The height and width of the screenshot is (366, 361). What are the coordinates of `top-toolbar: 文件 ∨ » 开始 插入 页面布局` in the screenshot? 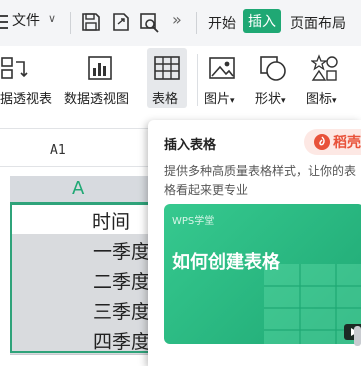 It's located at (180, 23).